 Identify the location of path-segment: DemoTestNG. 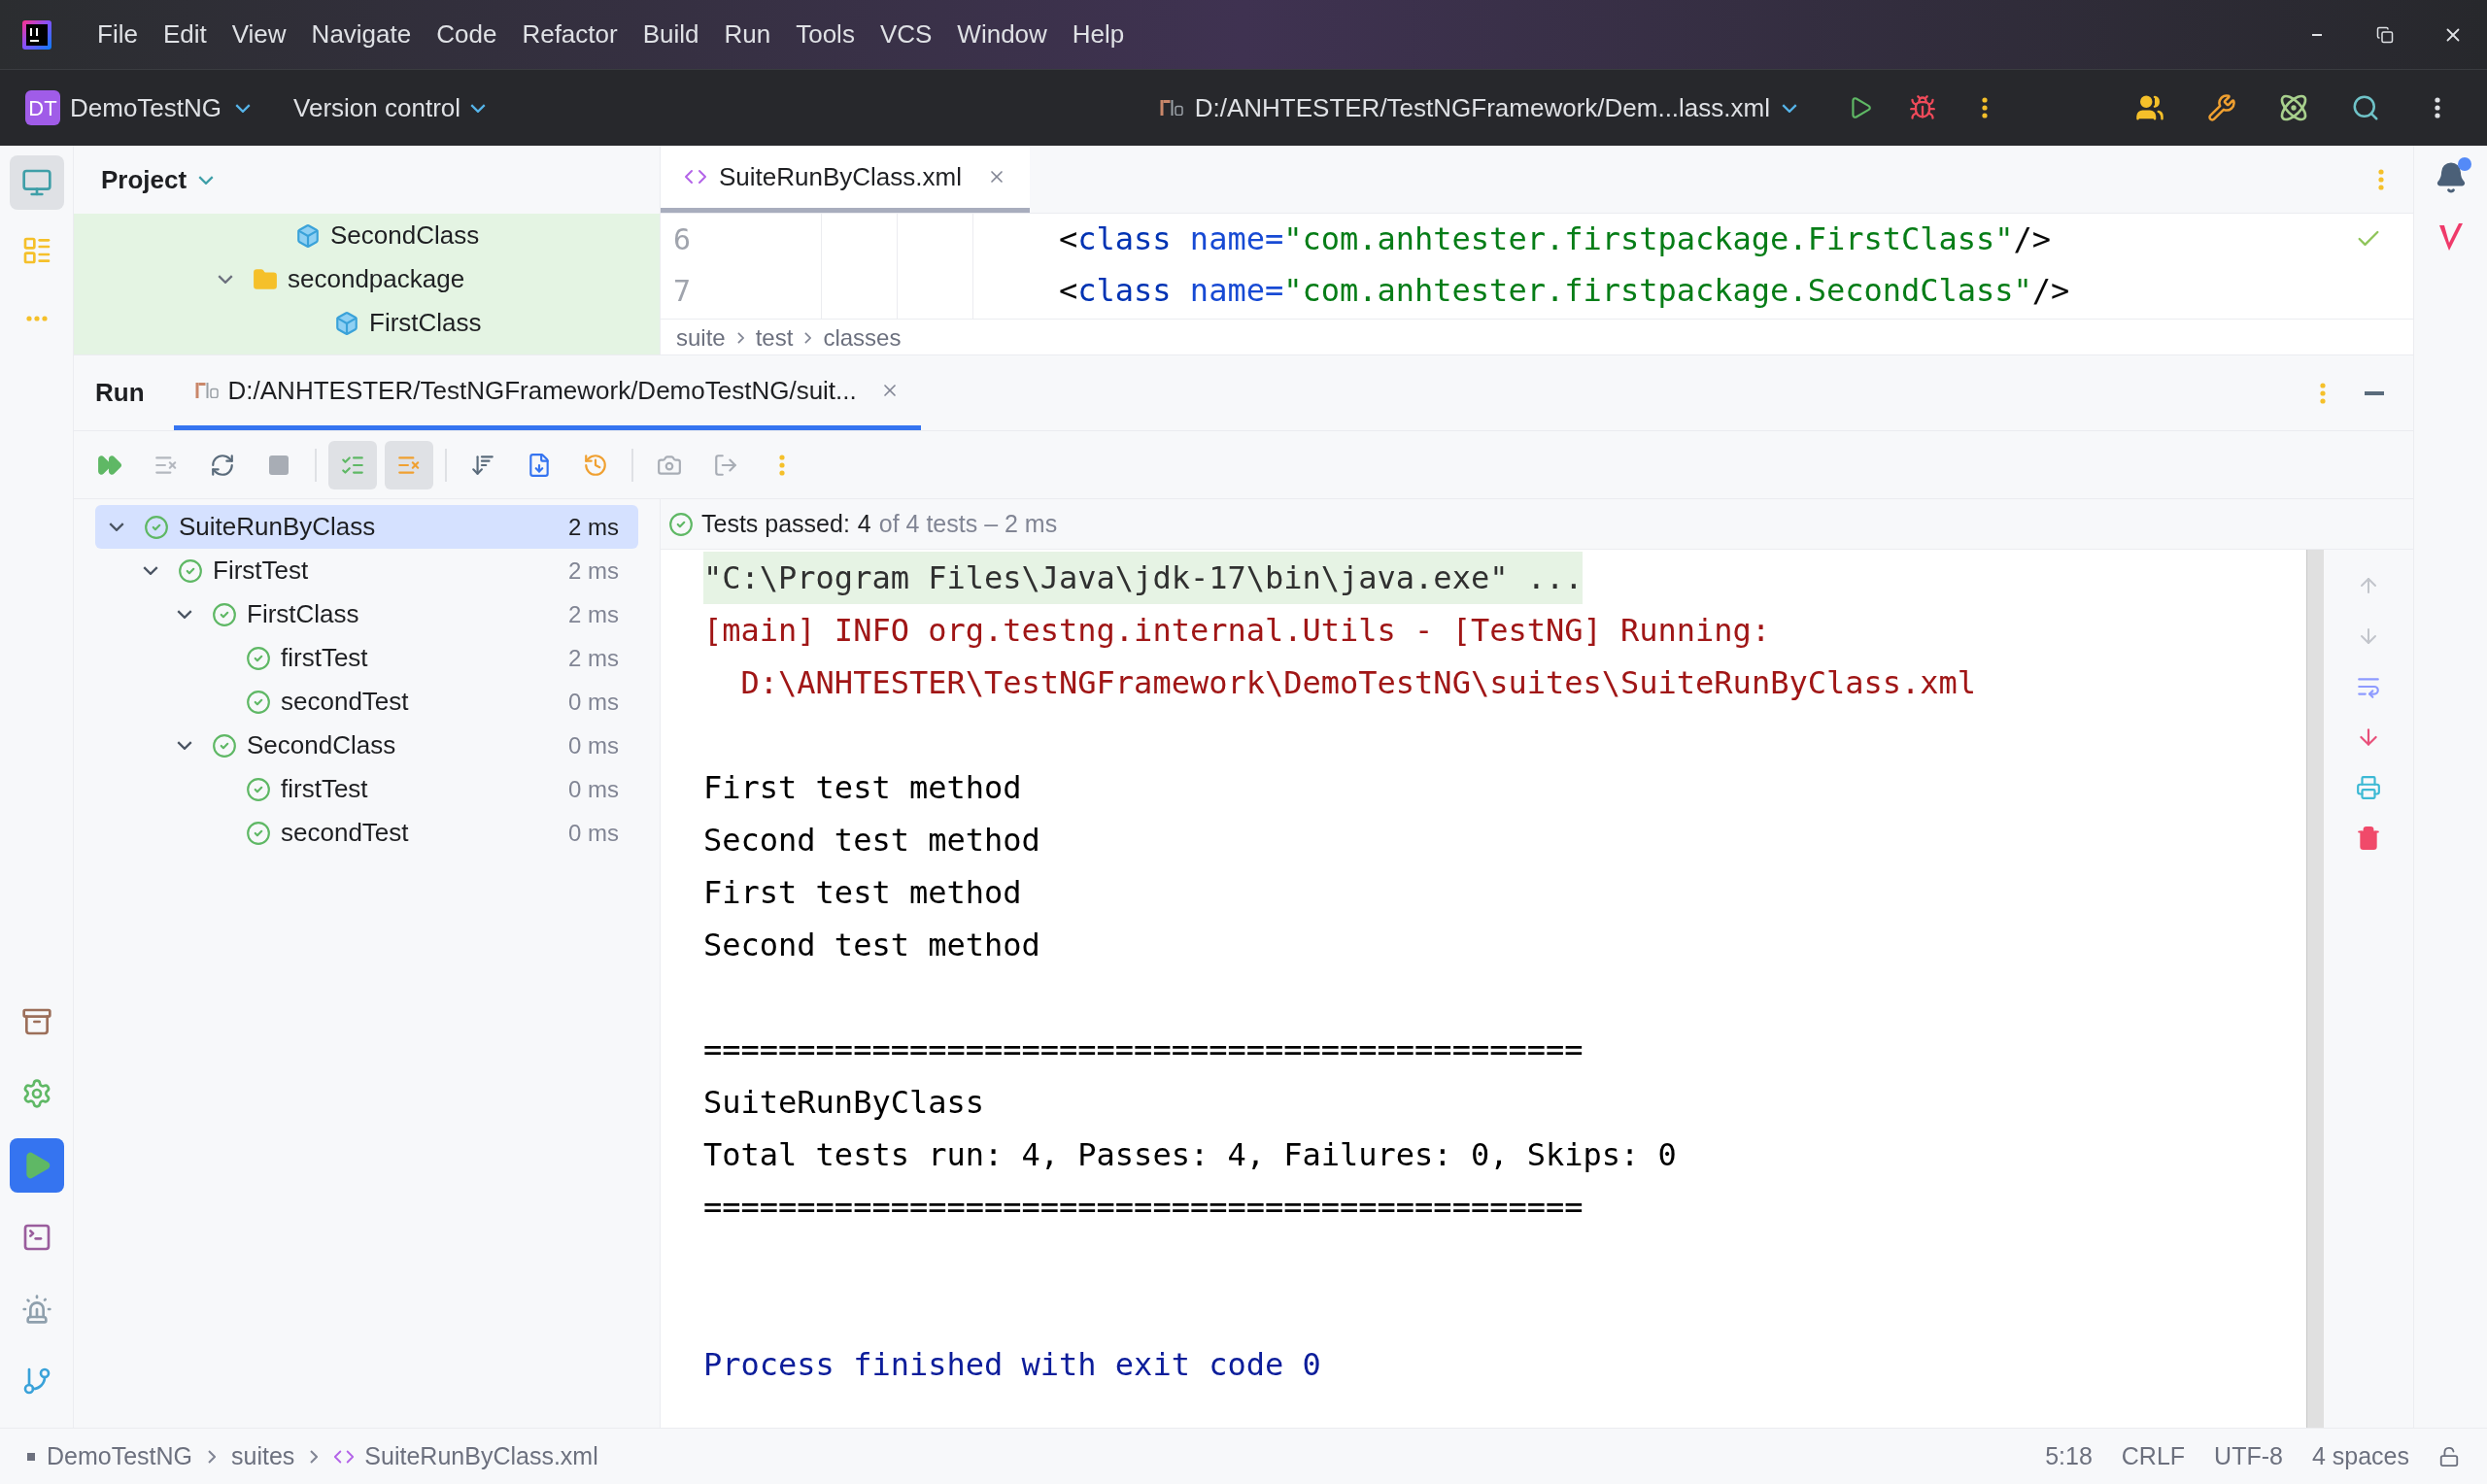
(120, 1456).